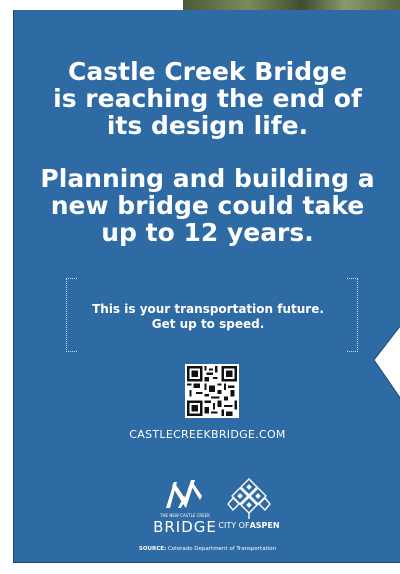 This screenshot has height=574, width=400. What do you see at coordinates (387, 362) in the screenshot?
I see `arrow-notch-icon` at bounding box center [387, 362].